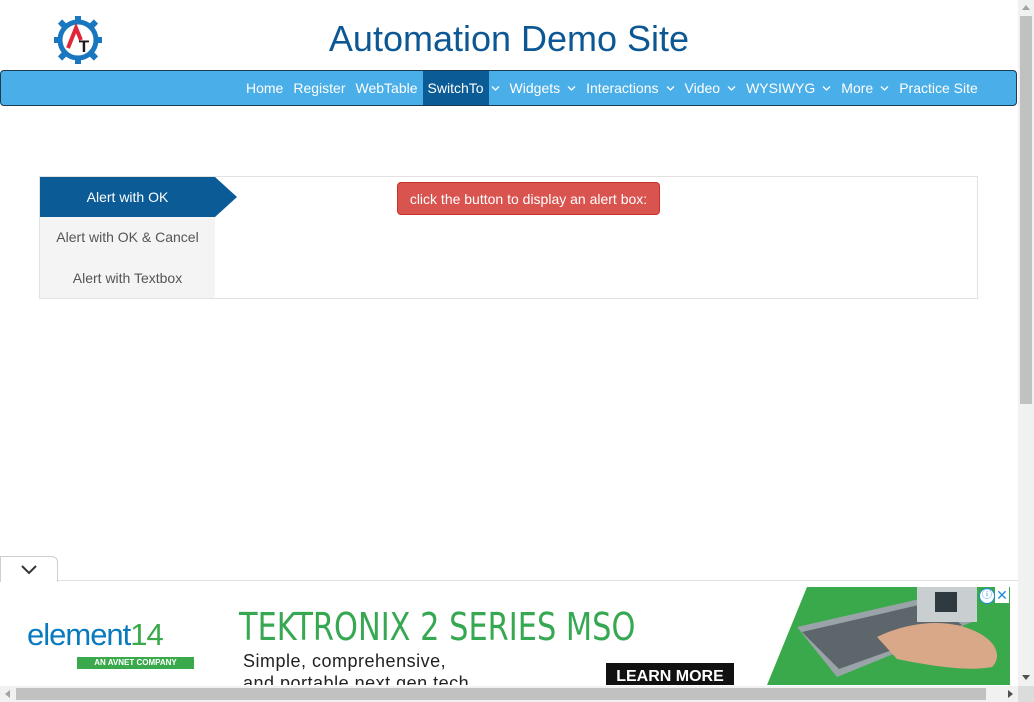 Image resolution: width=1034 pixels, height=702 pixels. What do you see at coordinates (345, 661) in the screenshot?
I see `ad-text-line-1: Simple, comprehensive,` at bounding box center [345, 661].